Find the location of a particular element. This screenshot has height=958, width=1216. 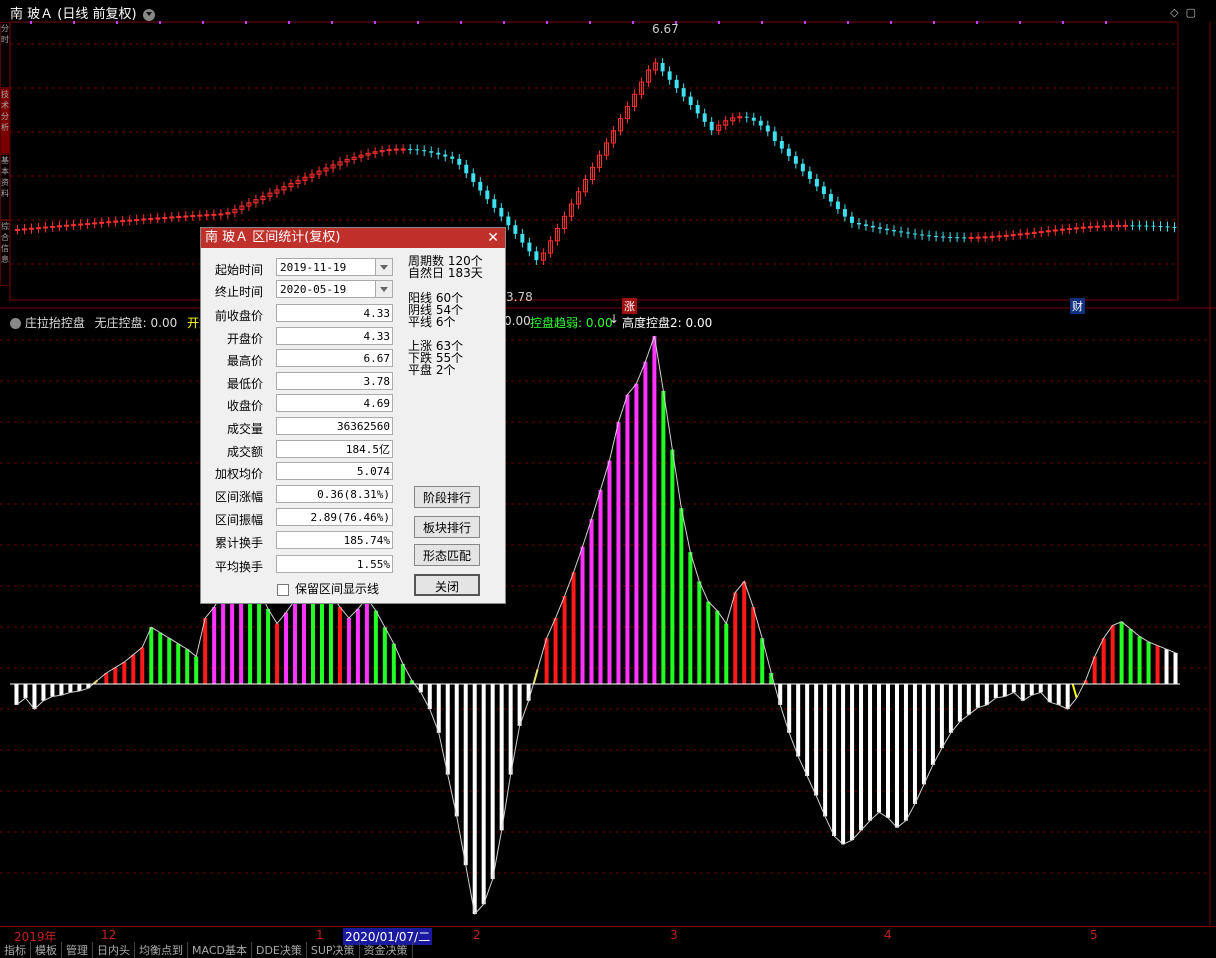

expand-icon: ▢ is located at coordinates (1191, 12).